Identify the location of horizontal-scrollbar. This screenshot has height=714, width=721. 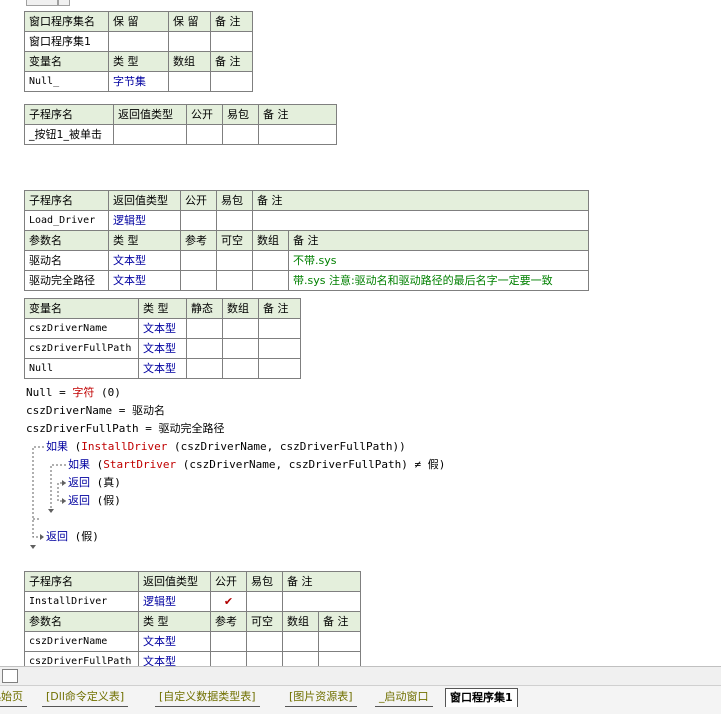
(360, 675).